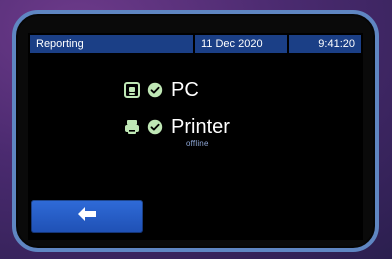 The height and width of the screenshot is (259, 392). I want to click on arrow-left-icon, so click(87, 216).